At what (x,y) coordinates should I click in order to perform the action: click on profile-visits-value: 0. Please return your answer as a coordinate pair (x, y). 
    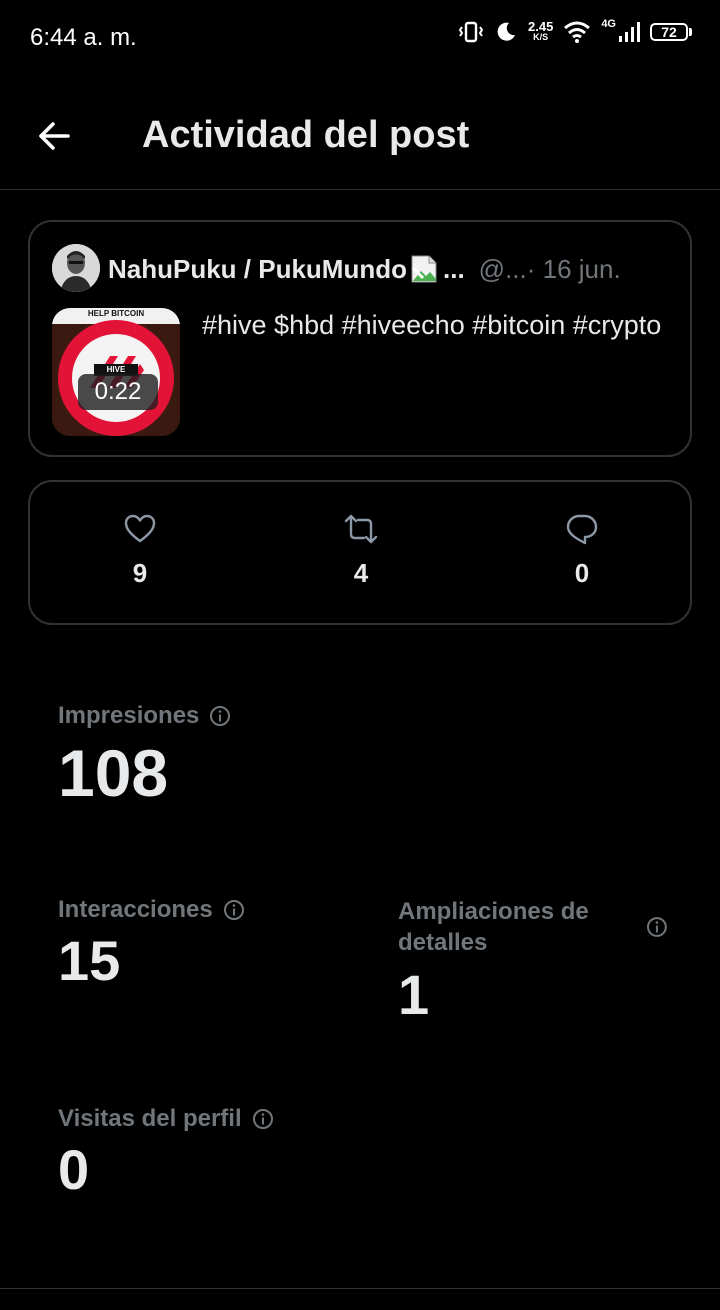
    Looking at the image, I should click on (74, 1169).